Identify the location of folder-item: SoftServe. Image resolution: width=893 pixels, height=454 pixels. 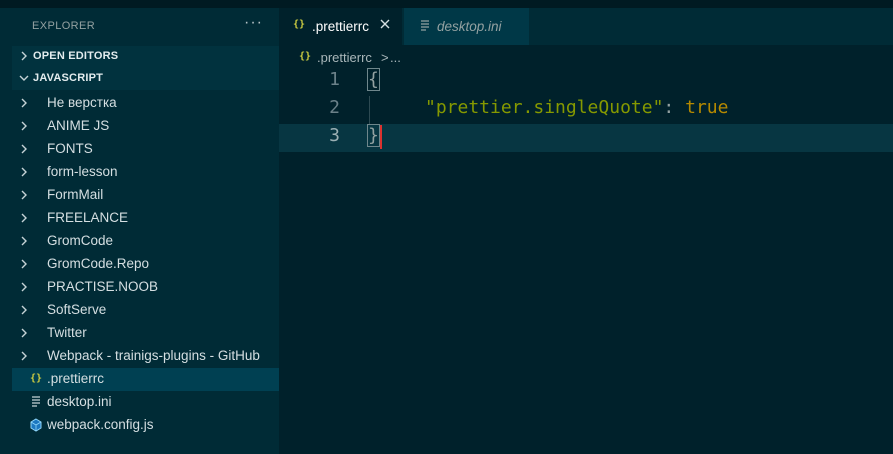
(145, 310).